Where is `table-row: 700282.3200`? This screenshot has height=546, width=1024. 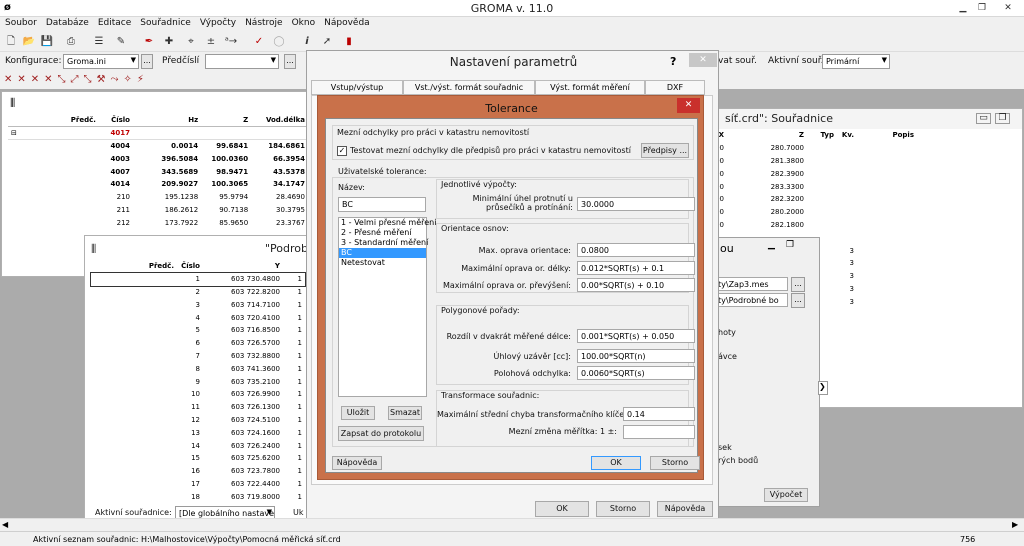 table-row: 700282.3200 is located at coordinates (810, 199).